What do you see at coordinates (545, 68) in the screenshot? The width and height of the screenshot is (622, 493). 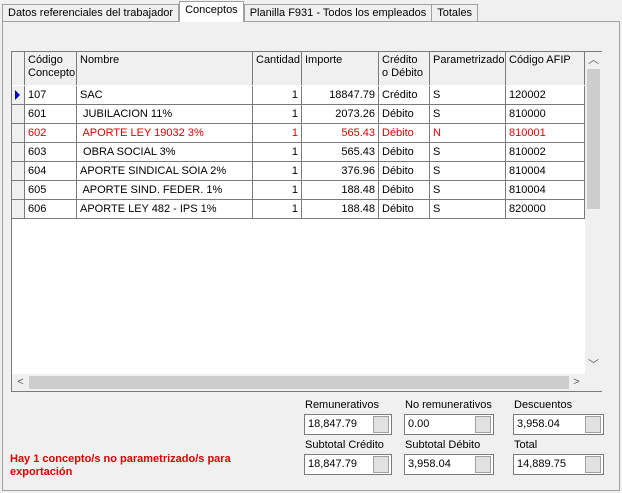 I see `header-codigo-afip: Código AFIP` at bounding box center [545, 68].